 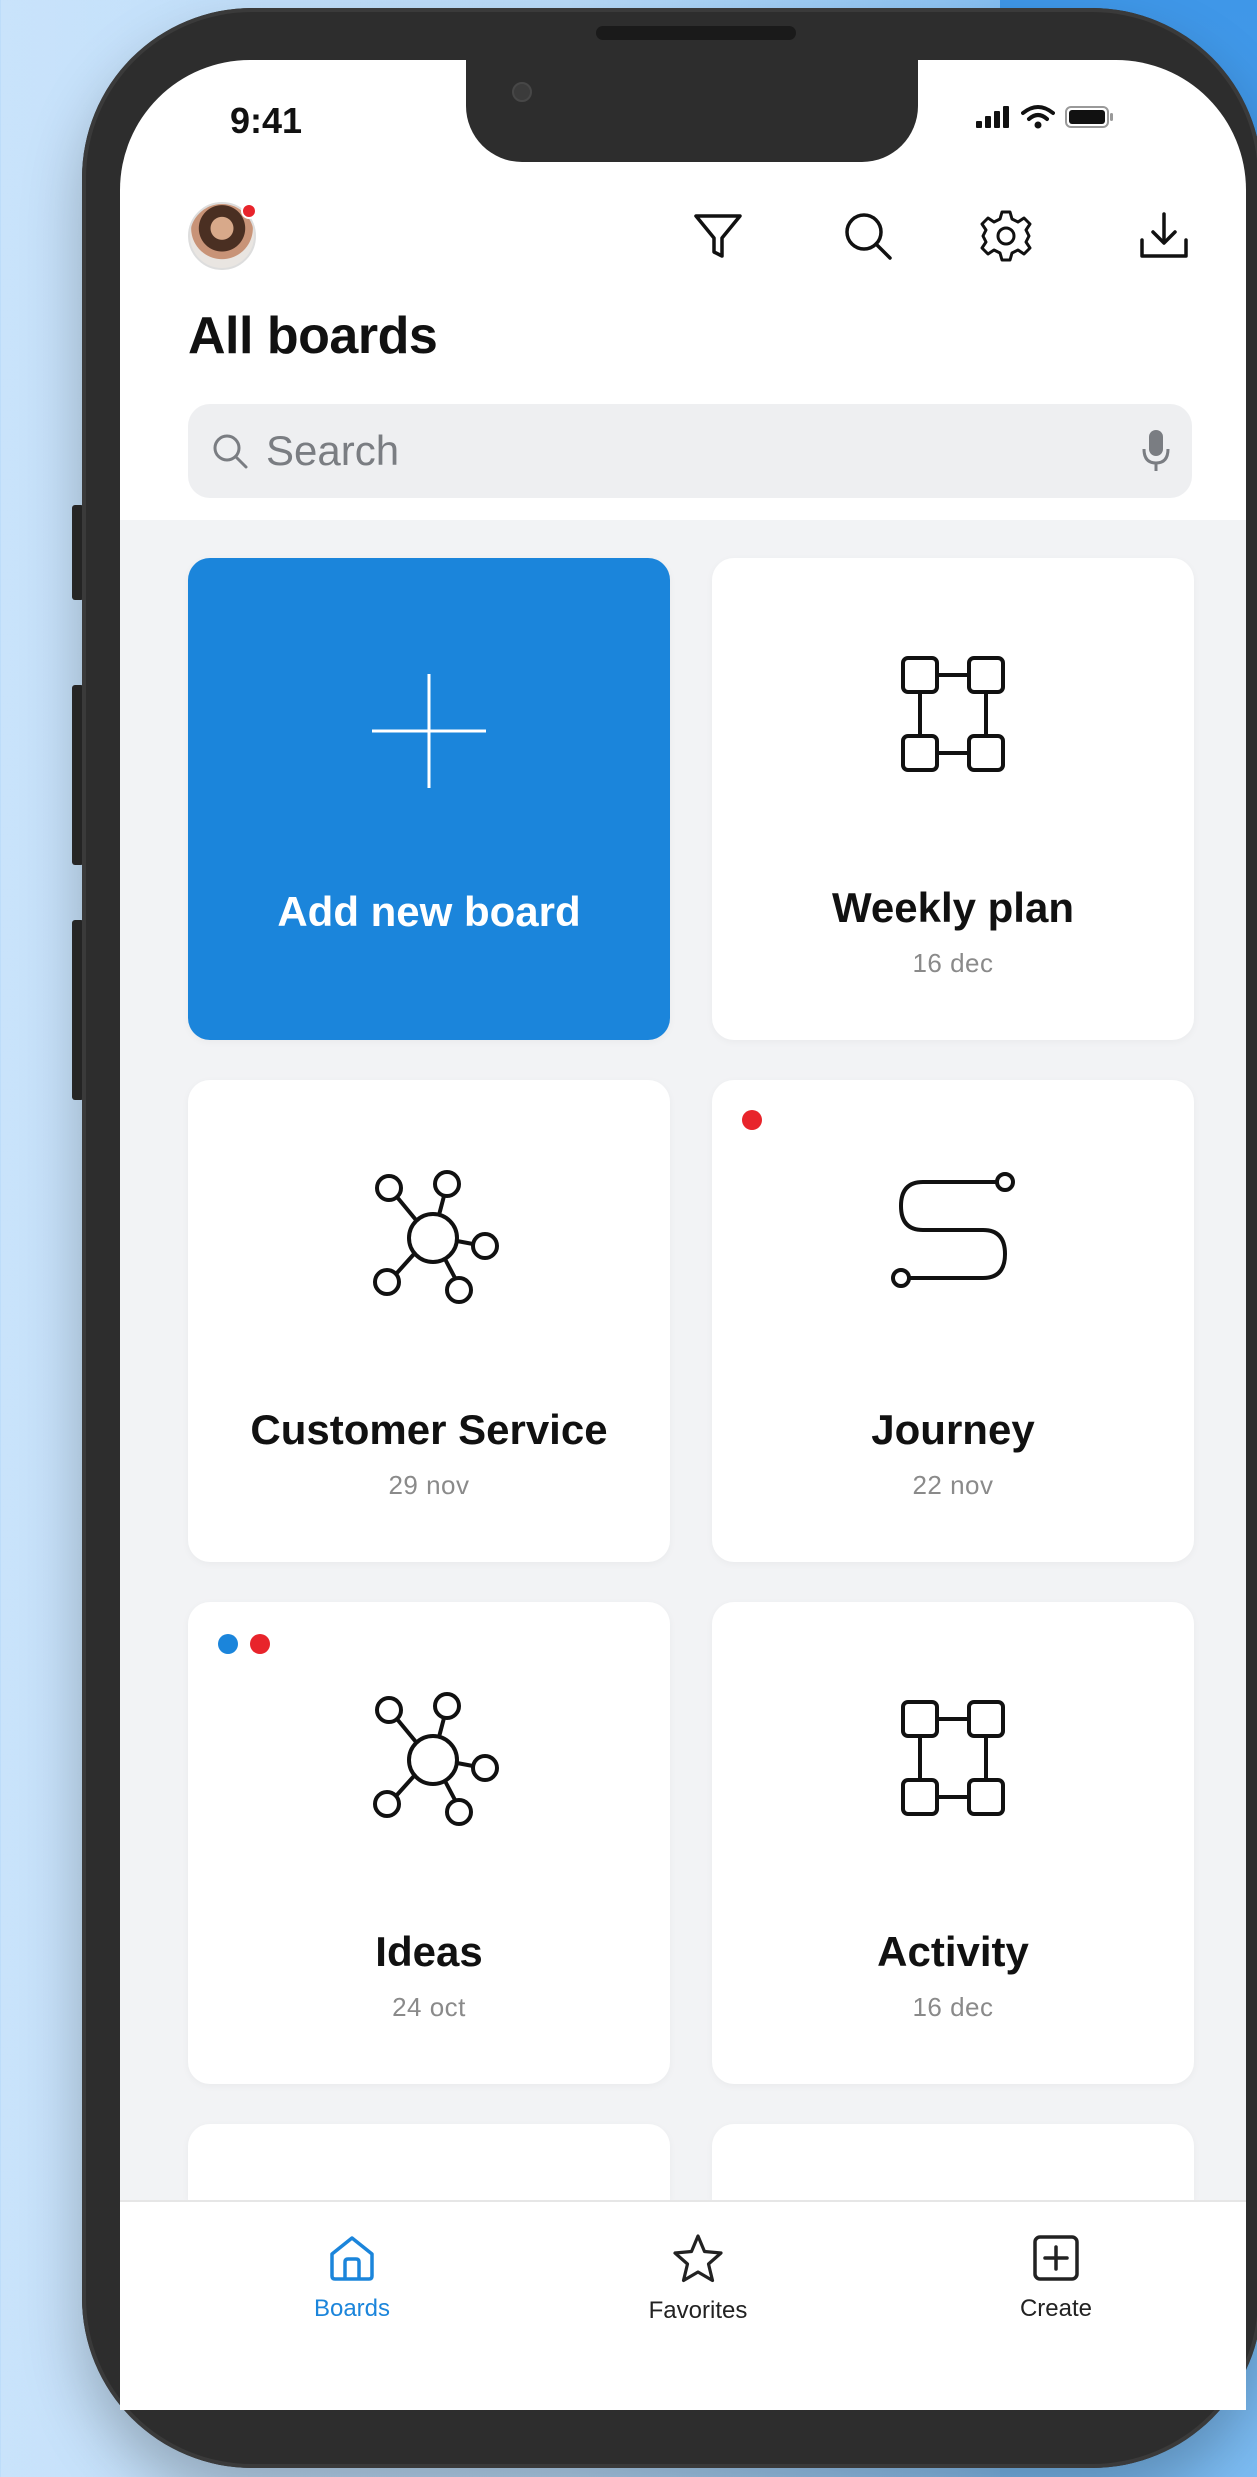 I want to click on home-icon, so click(x=352, y=2258).